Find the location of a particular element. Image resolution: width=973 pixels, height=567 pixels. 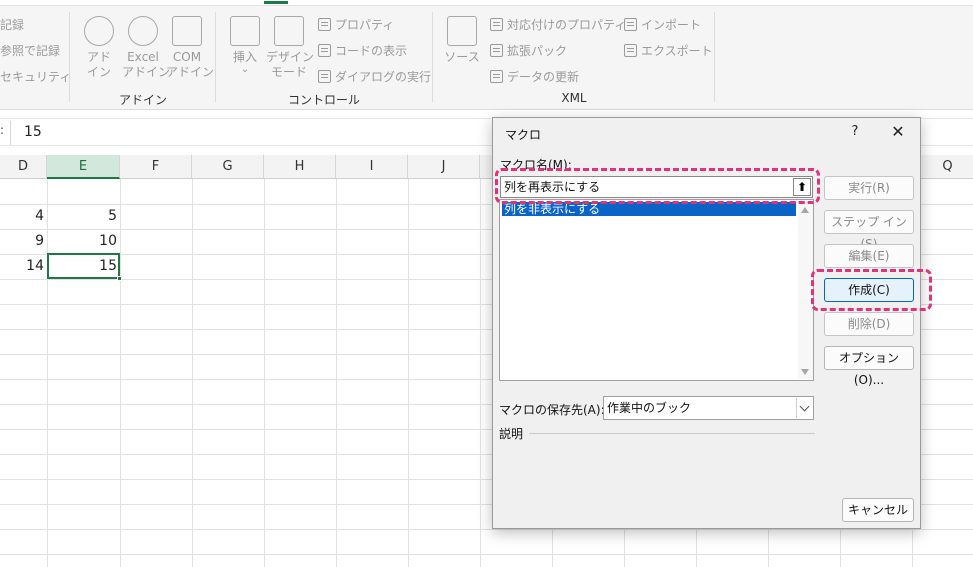

import-label: インポート is located at coordinates (671, 25).